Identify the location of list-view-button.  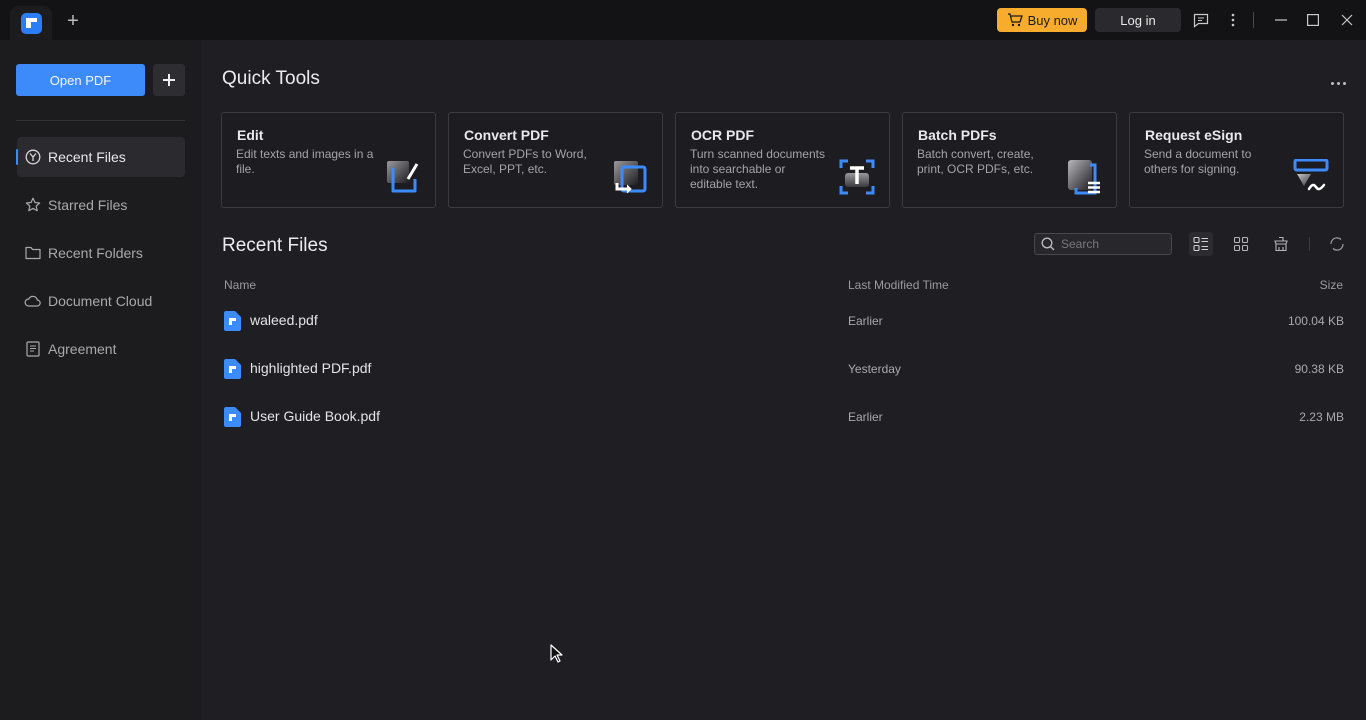
(1201, 244).